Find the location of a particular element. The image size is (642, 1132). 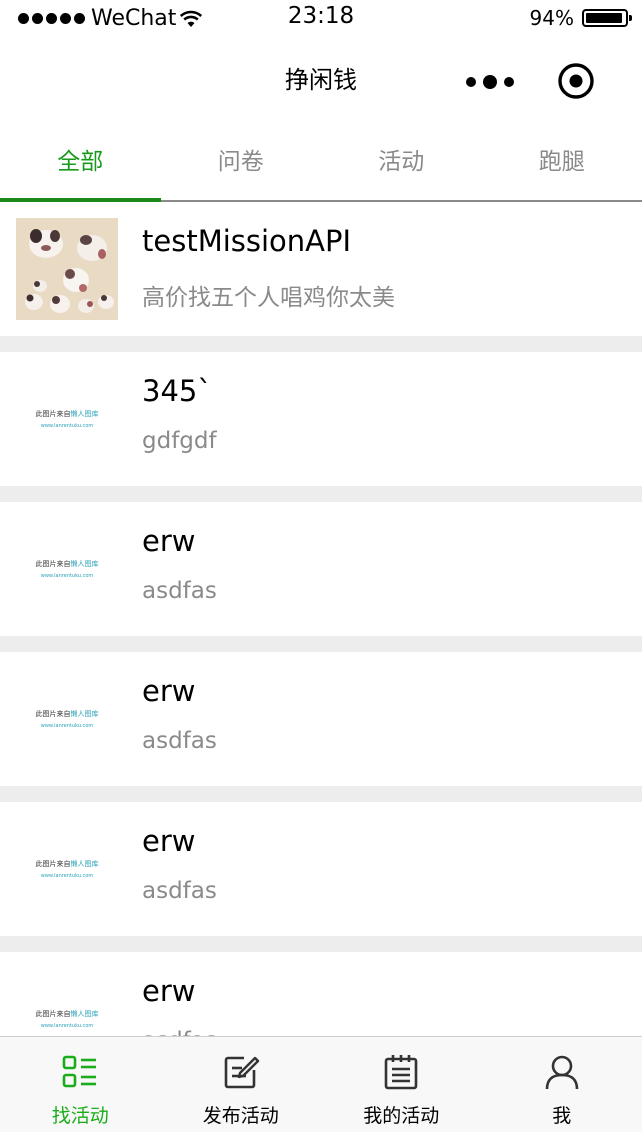

illustration-image is located at coordinates (67, 269).